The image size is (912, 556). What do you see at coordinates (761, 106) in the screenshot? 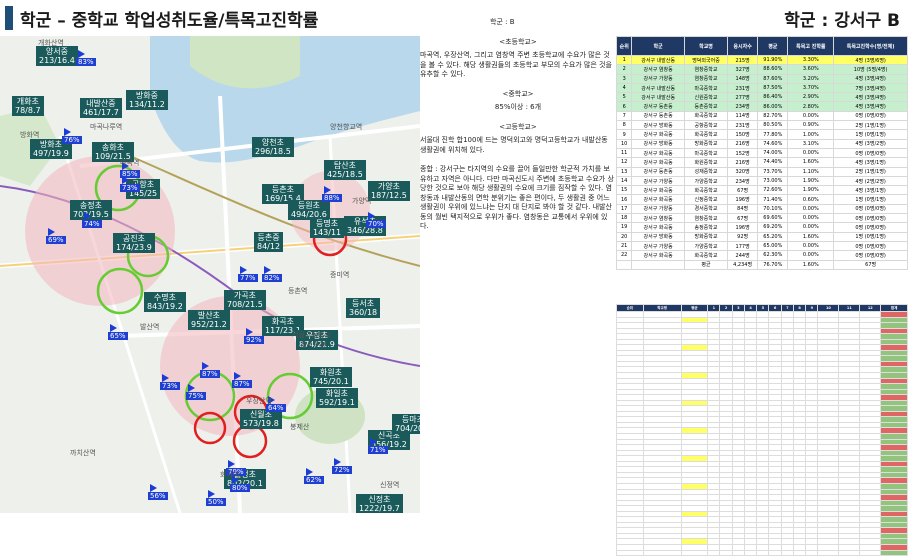
I see `table-row: 6 강서구 등촌동 등촌중학교 234명 86.00% 2.80% 4명 (3명/4명)` at bounding box center [761, 106].